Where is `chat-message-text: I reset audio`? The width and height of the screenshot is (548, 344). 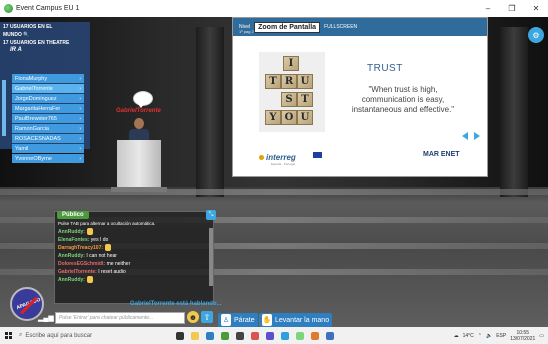
chat-message-text: I reset audio is located at coordinates (111, 272).